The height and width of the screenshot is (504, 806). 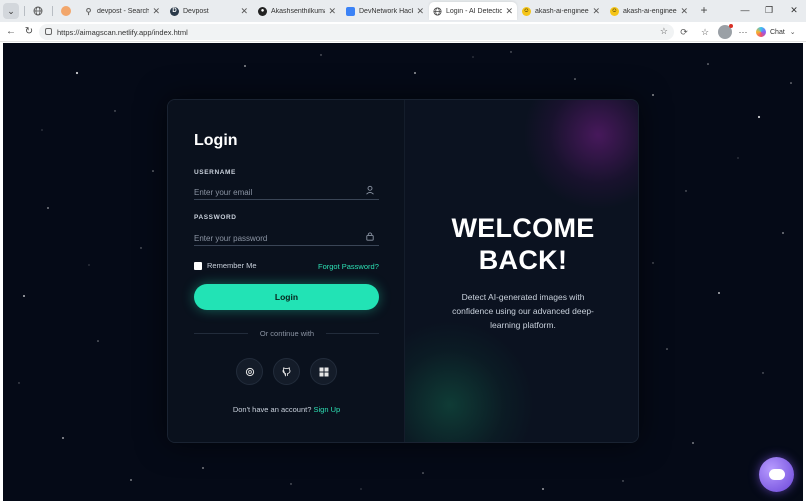 I want to click on copilot-icon, so click(x=761, y=32).